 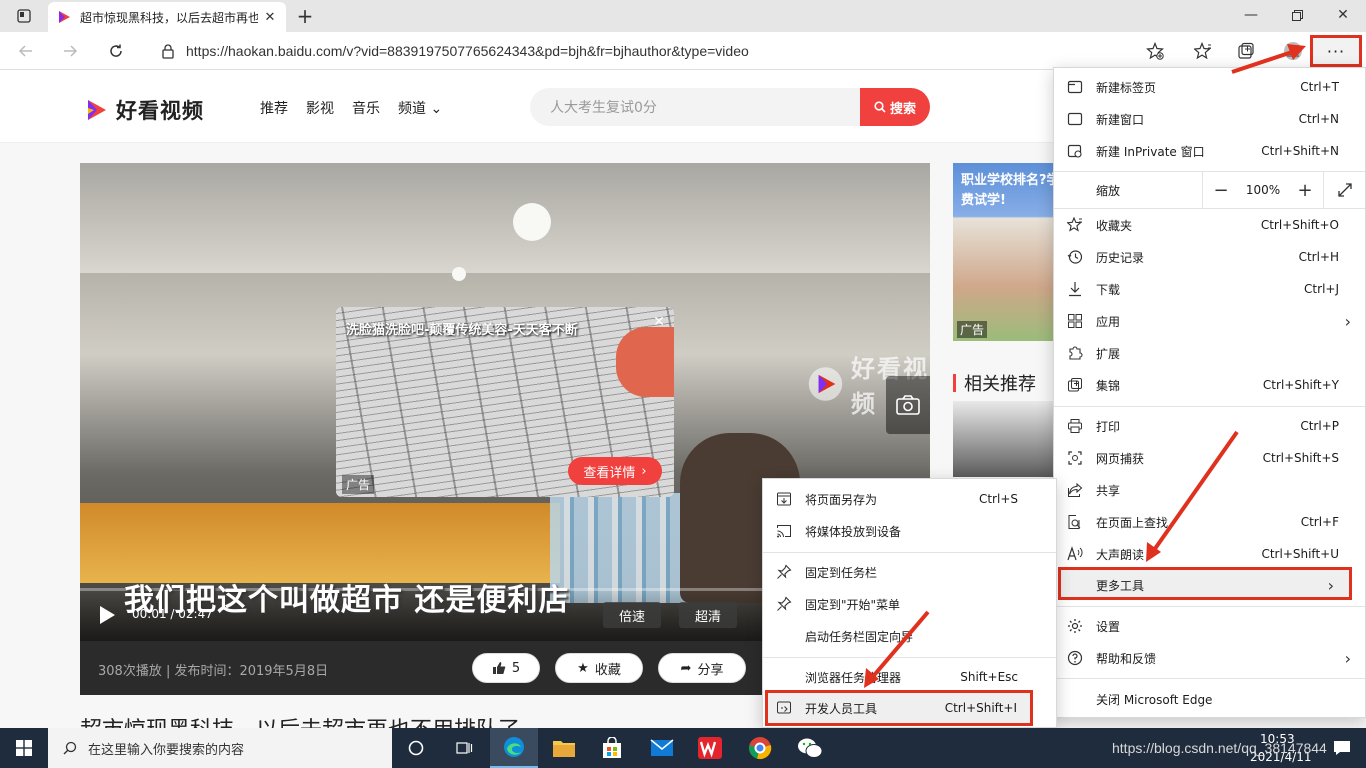 I want to click on zoom-controls: − 100% +, so click(x=1262, y=190).